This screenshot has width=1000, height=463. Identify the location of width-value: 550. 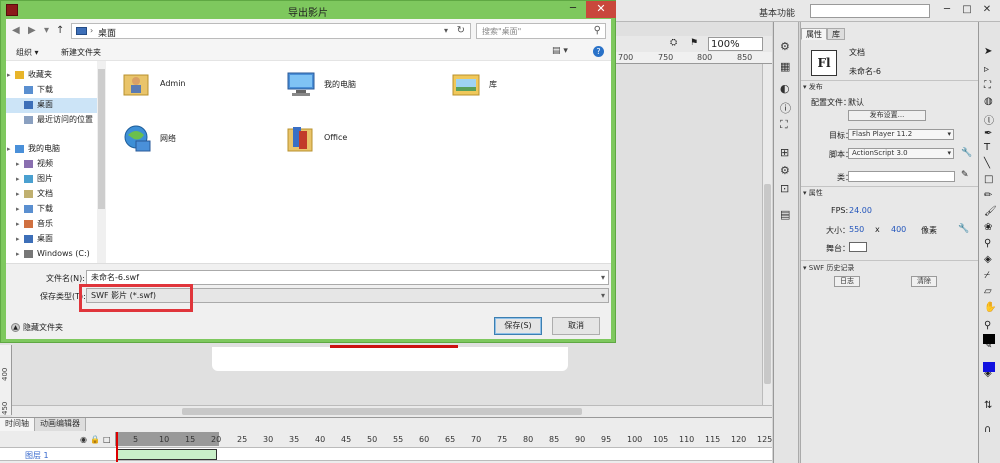
(856, 229).